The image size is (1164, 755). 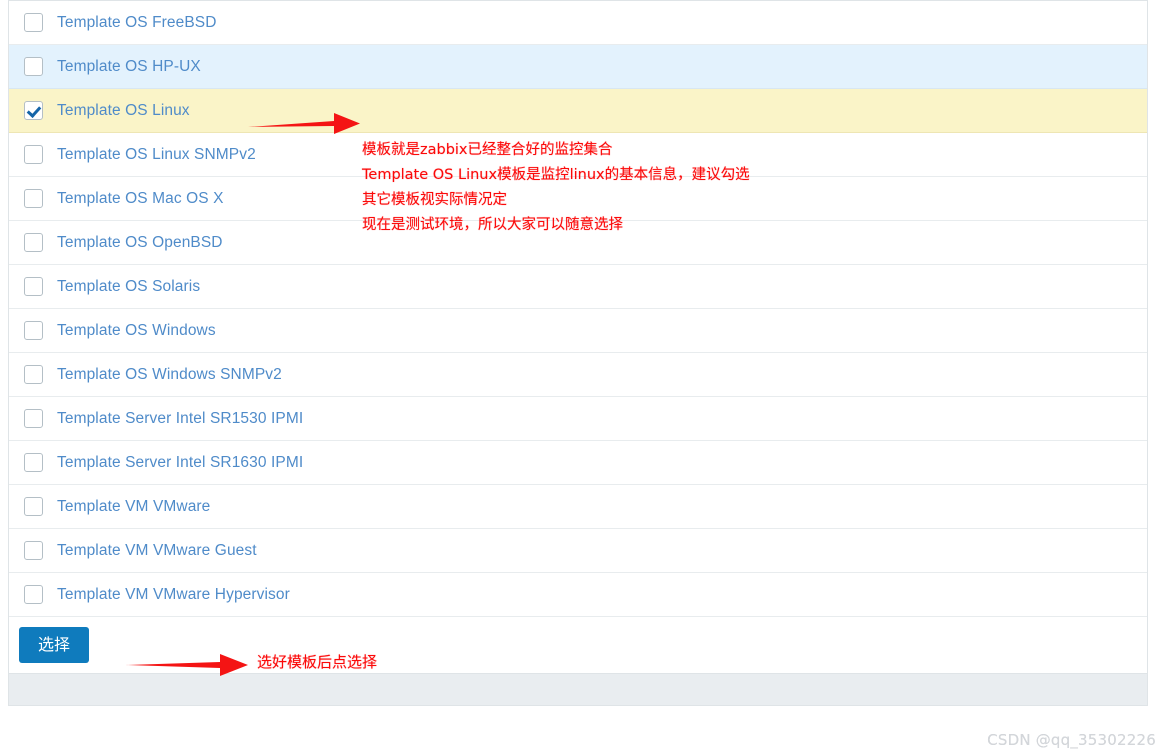 I want to click on watermark-text-2: CSDN @qq_35302226, so click(x=1071, y=740).